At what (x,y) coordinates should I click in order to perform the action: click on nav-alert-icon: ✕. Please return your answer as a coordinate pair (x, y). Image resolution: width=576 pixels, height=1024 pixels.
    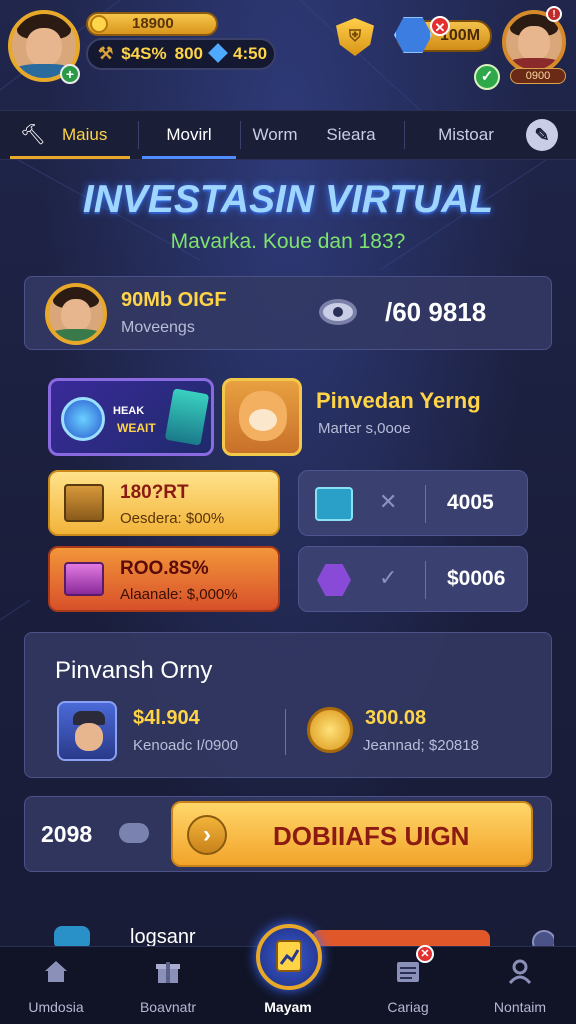
    Looking at the image, I should click on (425, 954).